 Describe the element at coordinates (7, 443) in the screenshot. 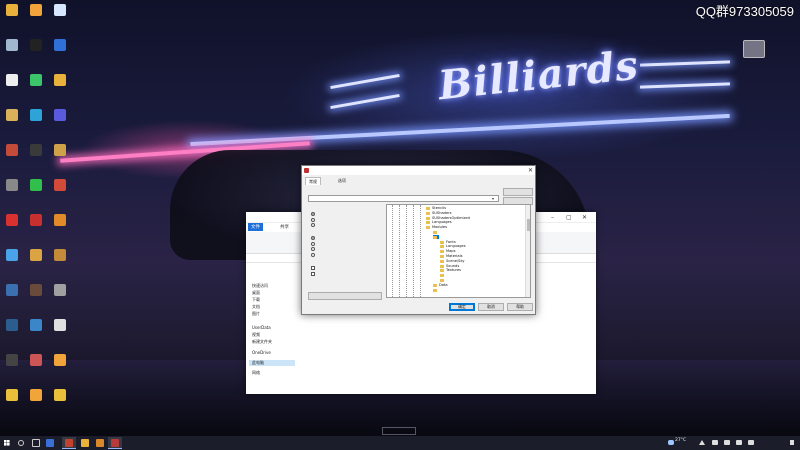

I see `start-button` at that location.